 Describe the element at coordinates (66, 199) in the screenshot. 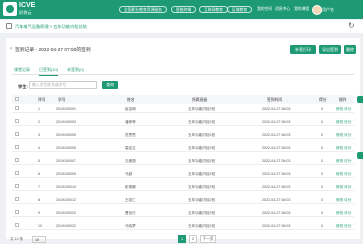

I see `cell-sid: 2019100012` at that location.